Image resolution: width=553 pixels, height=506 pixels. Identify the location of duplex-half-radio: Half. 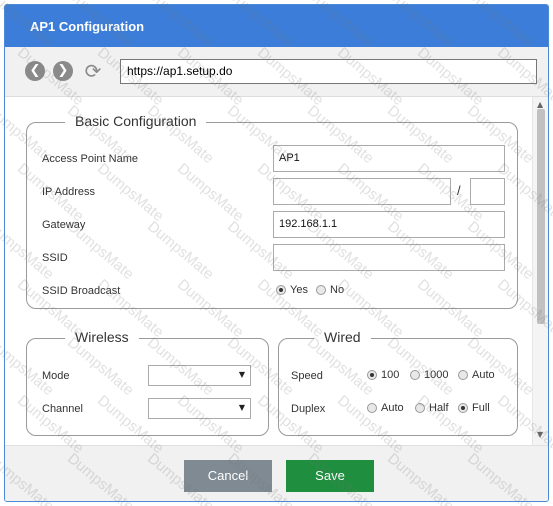
(432, 408).